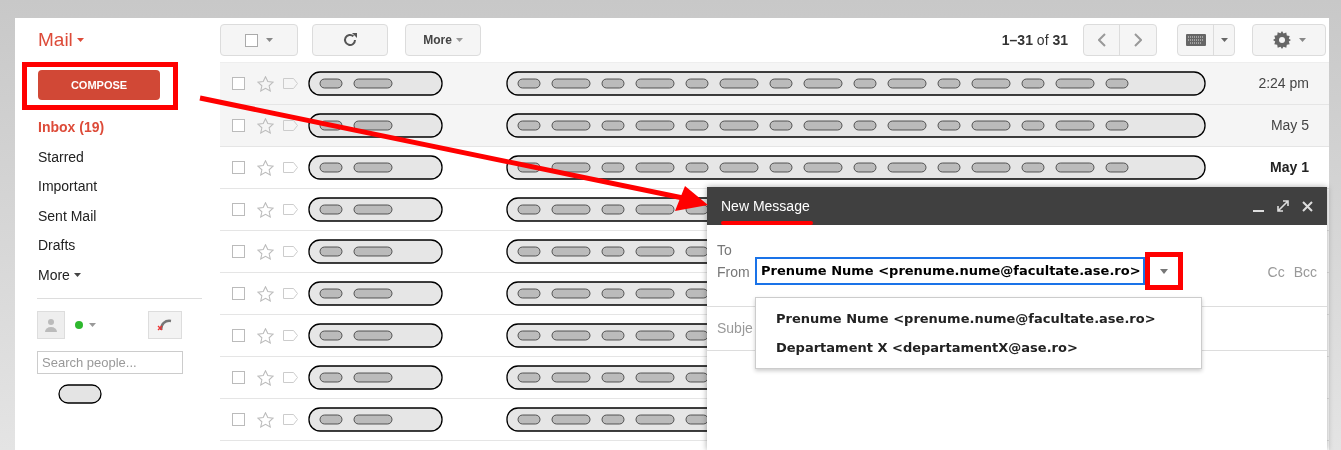  What do you see at coordinates (735, 328) in the screenshot?
I see `subject-label: Subje` at bounding box center [735, 328].